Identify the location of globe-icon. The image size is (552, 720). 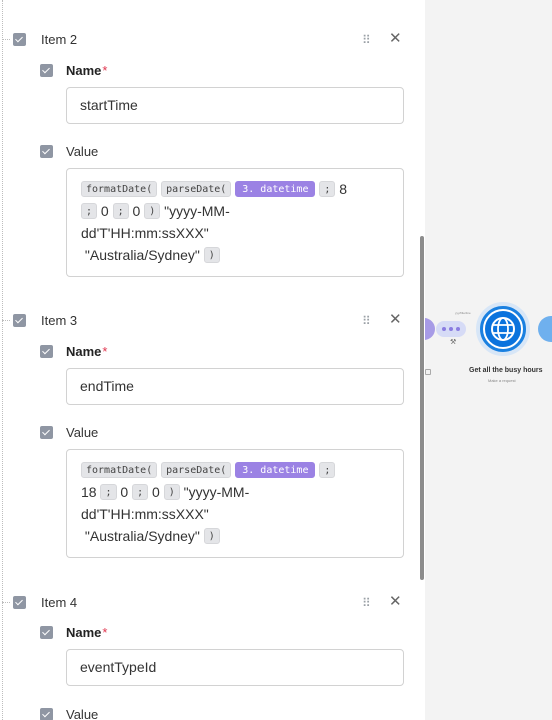
(503, 329).